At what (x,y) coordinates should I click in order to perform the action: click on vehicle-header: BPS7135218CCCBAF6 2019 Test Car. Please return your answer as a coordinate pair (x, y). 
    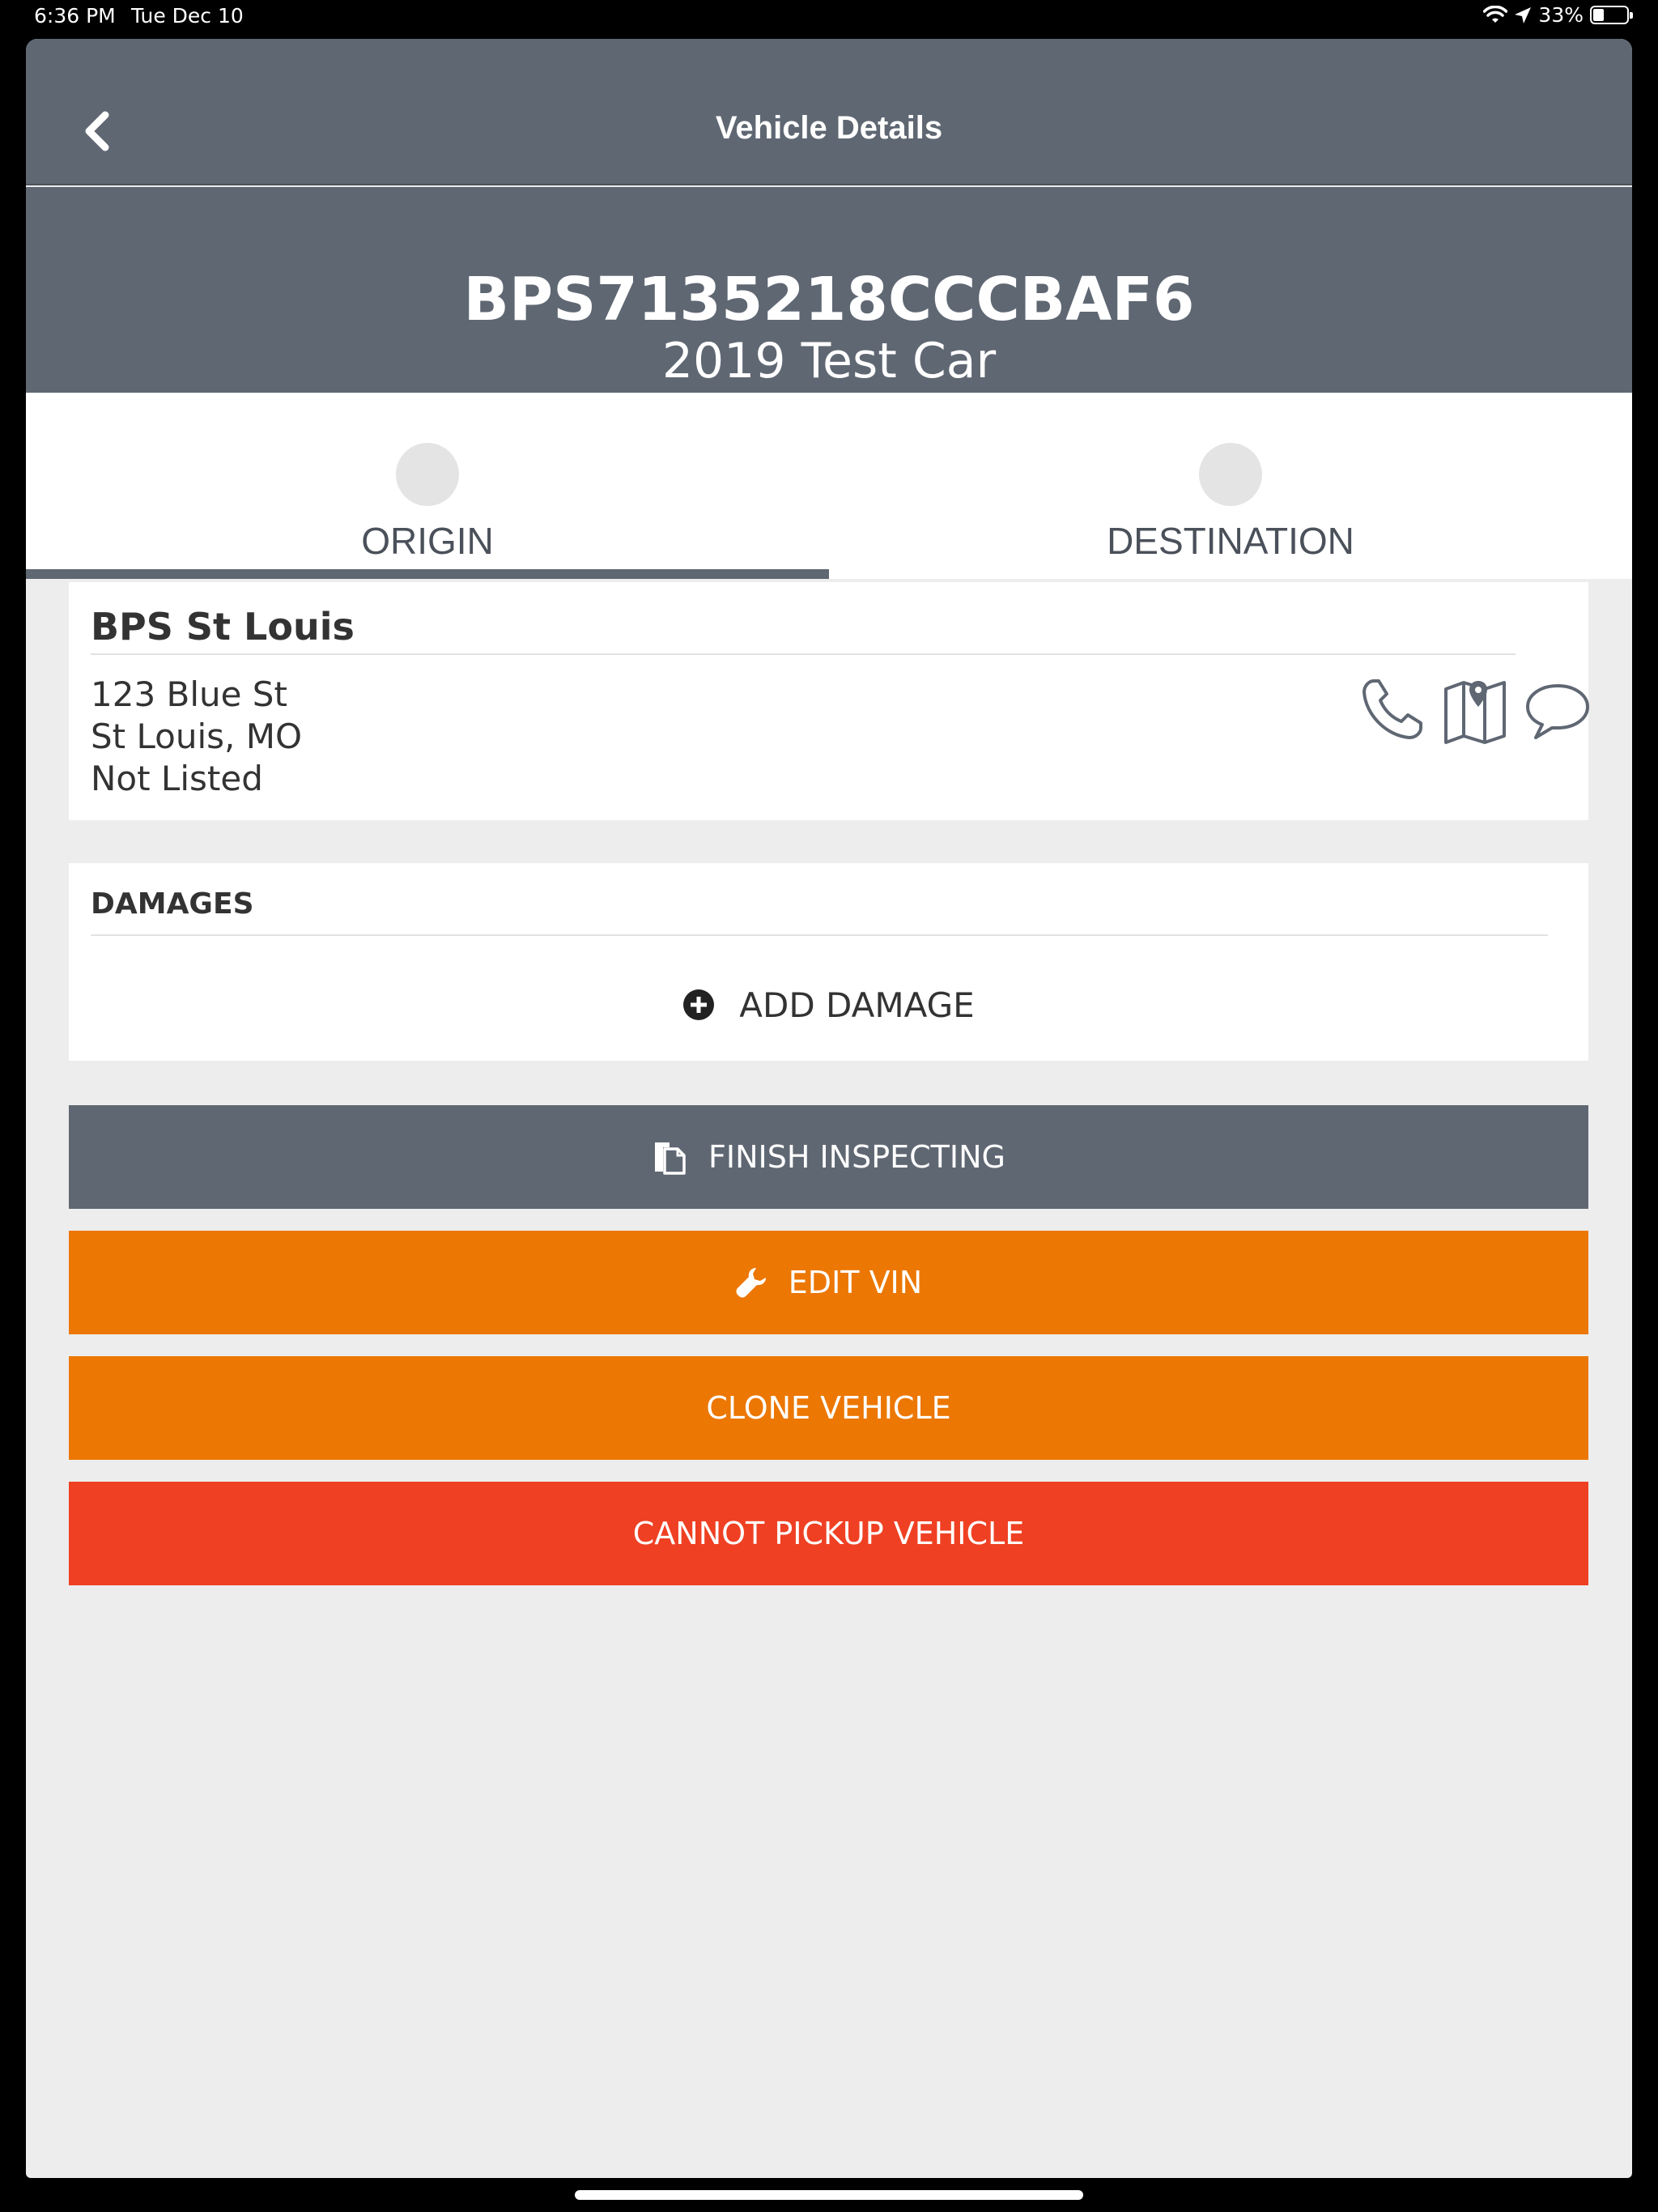
    Looking at the image, I should click on (829, 290).